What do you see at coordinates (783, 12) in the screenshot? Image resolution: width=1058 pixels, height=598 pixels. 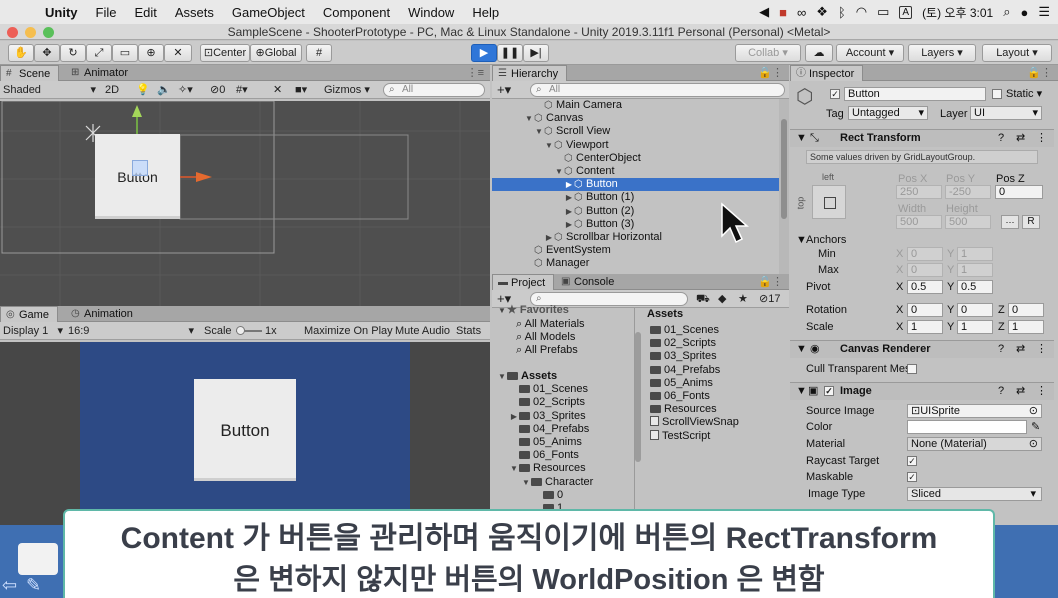 I see `record-icon: ■` at bounding box center [783, 12].